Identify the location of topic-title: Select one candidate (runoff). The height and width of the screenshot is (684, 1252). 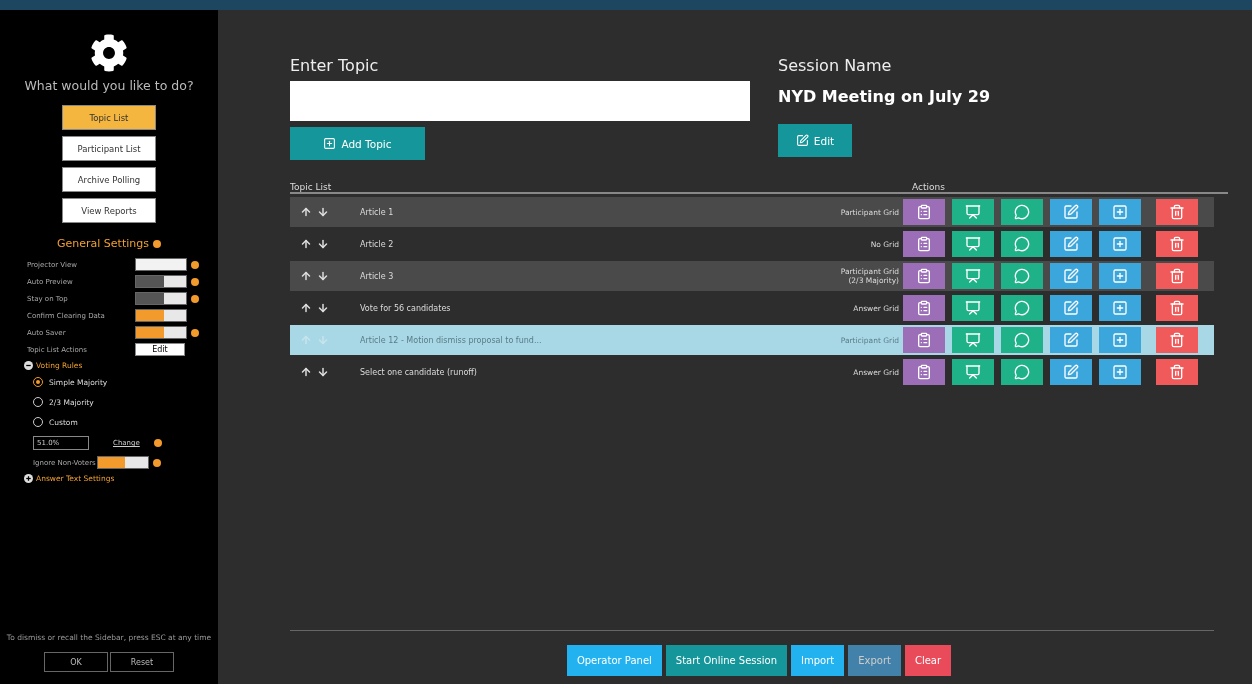
(419, 372).